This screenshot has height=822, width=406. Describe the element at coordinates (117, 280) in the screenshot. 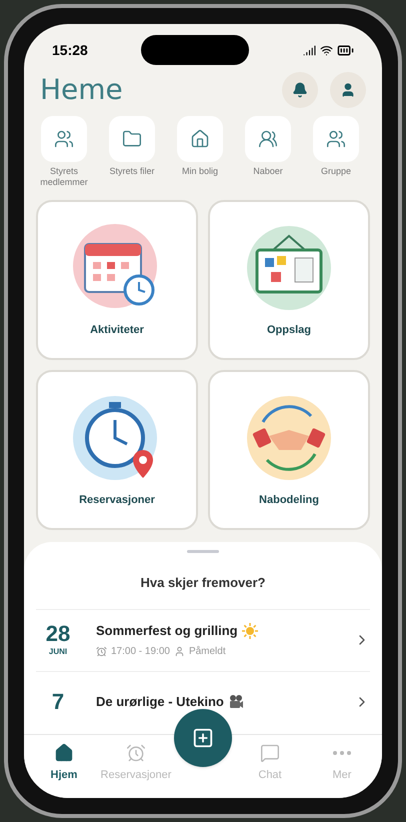

I see `feature-card: Aktiviteter` at that location.